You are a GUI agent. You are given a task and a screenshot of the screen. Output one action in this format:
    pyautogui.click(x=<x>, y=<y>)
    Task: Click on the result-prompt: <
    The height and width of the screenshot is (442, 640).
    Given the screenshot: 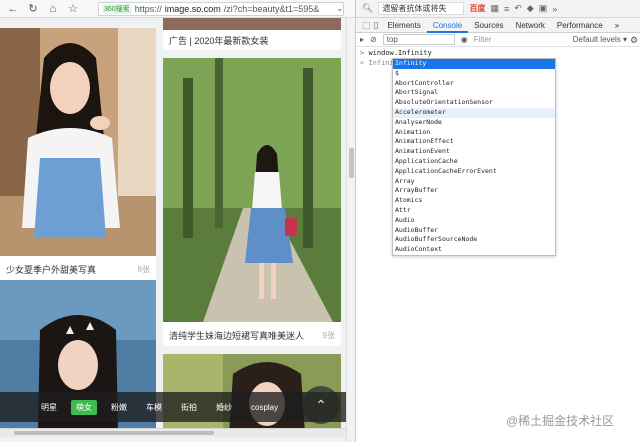 What is the action you would take?
    pyautogui.click(x=362, y=63)
    